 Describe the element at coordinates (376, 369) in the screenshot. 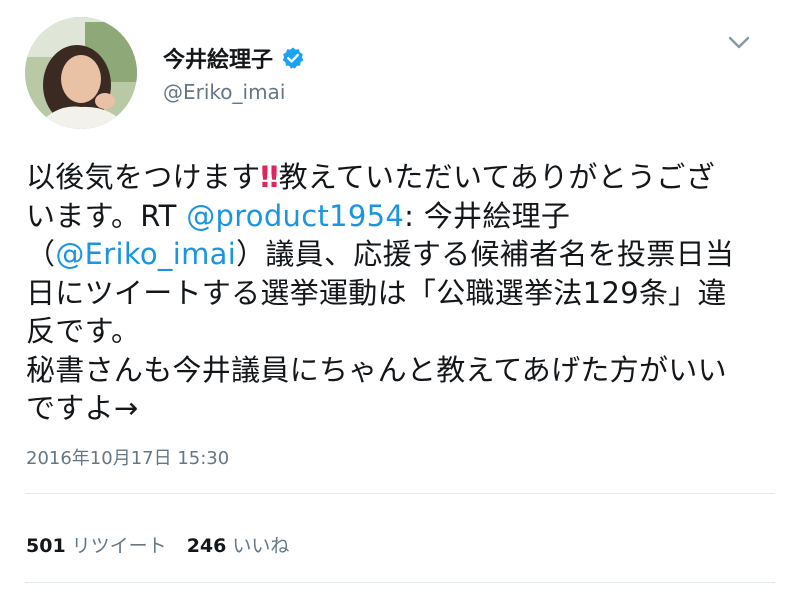

I see `tweet-line: 秘書さんも今井議員にちゃんと教えてあげた方がいい` at that location.